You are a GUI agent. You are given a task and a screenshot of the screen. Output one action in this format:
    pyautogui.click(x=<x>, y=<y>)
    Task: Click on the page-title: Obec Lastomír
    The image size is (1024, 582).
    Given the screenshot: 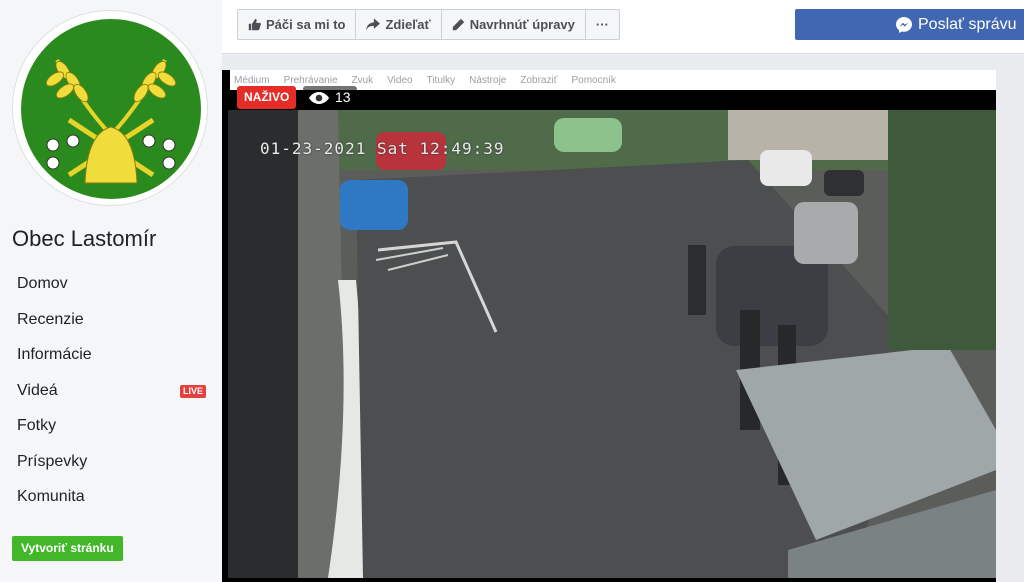 What is the action you would take?
    pyautogui.click(x=84, y=239)
    